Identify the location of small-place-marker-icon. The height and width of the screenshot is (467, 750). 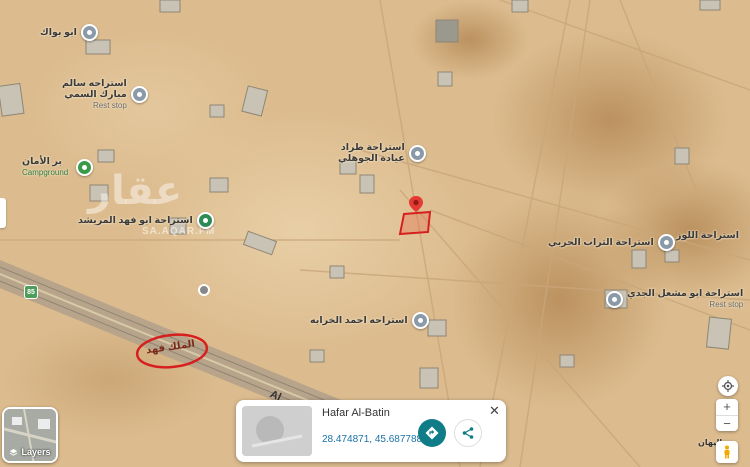
(204, 290).